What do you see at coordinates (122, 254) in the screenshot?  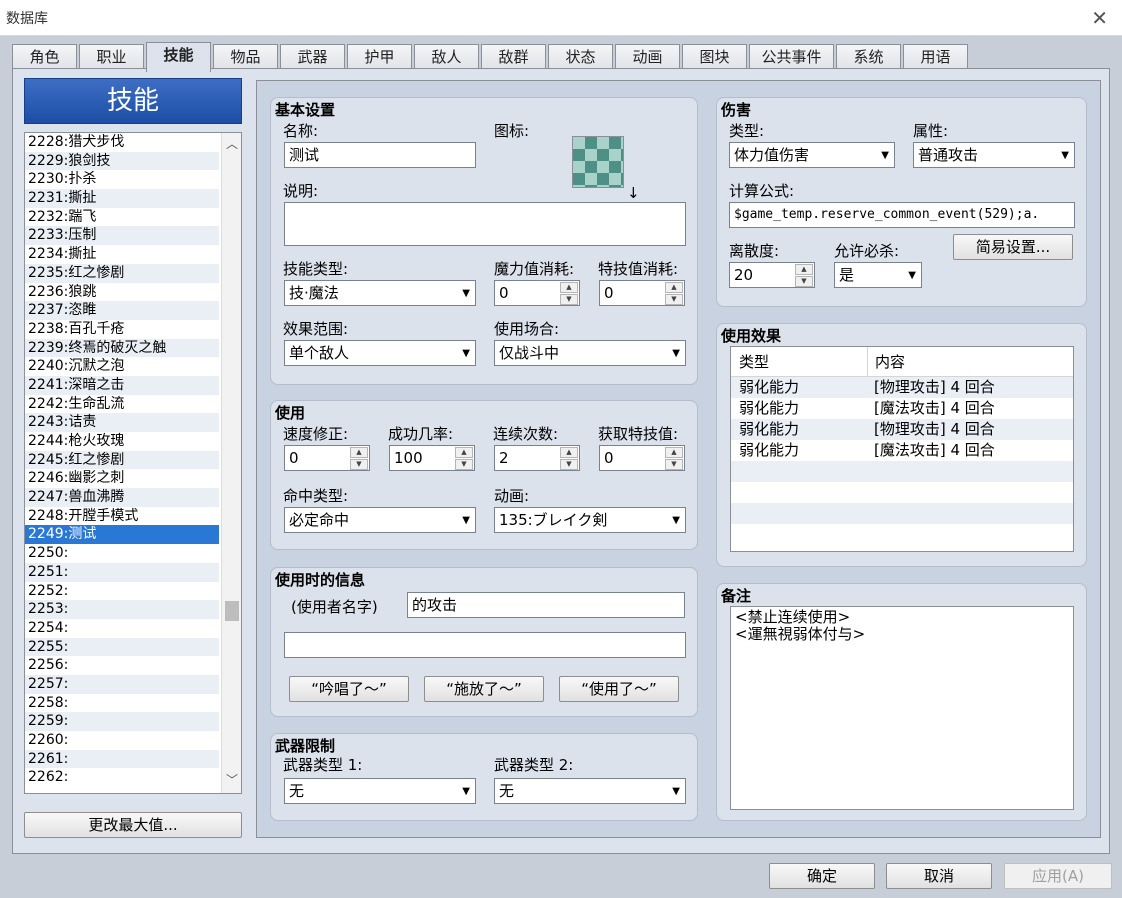 I see `list-item: 2234:撕扯` at bounding box center [122, 254].